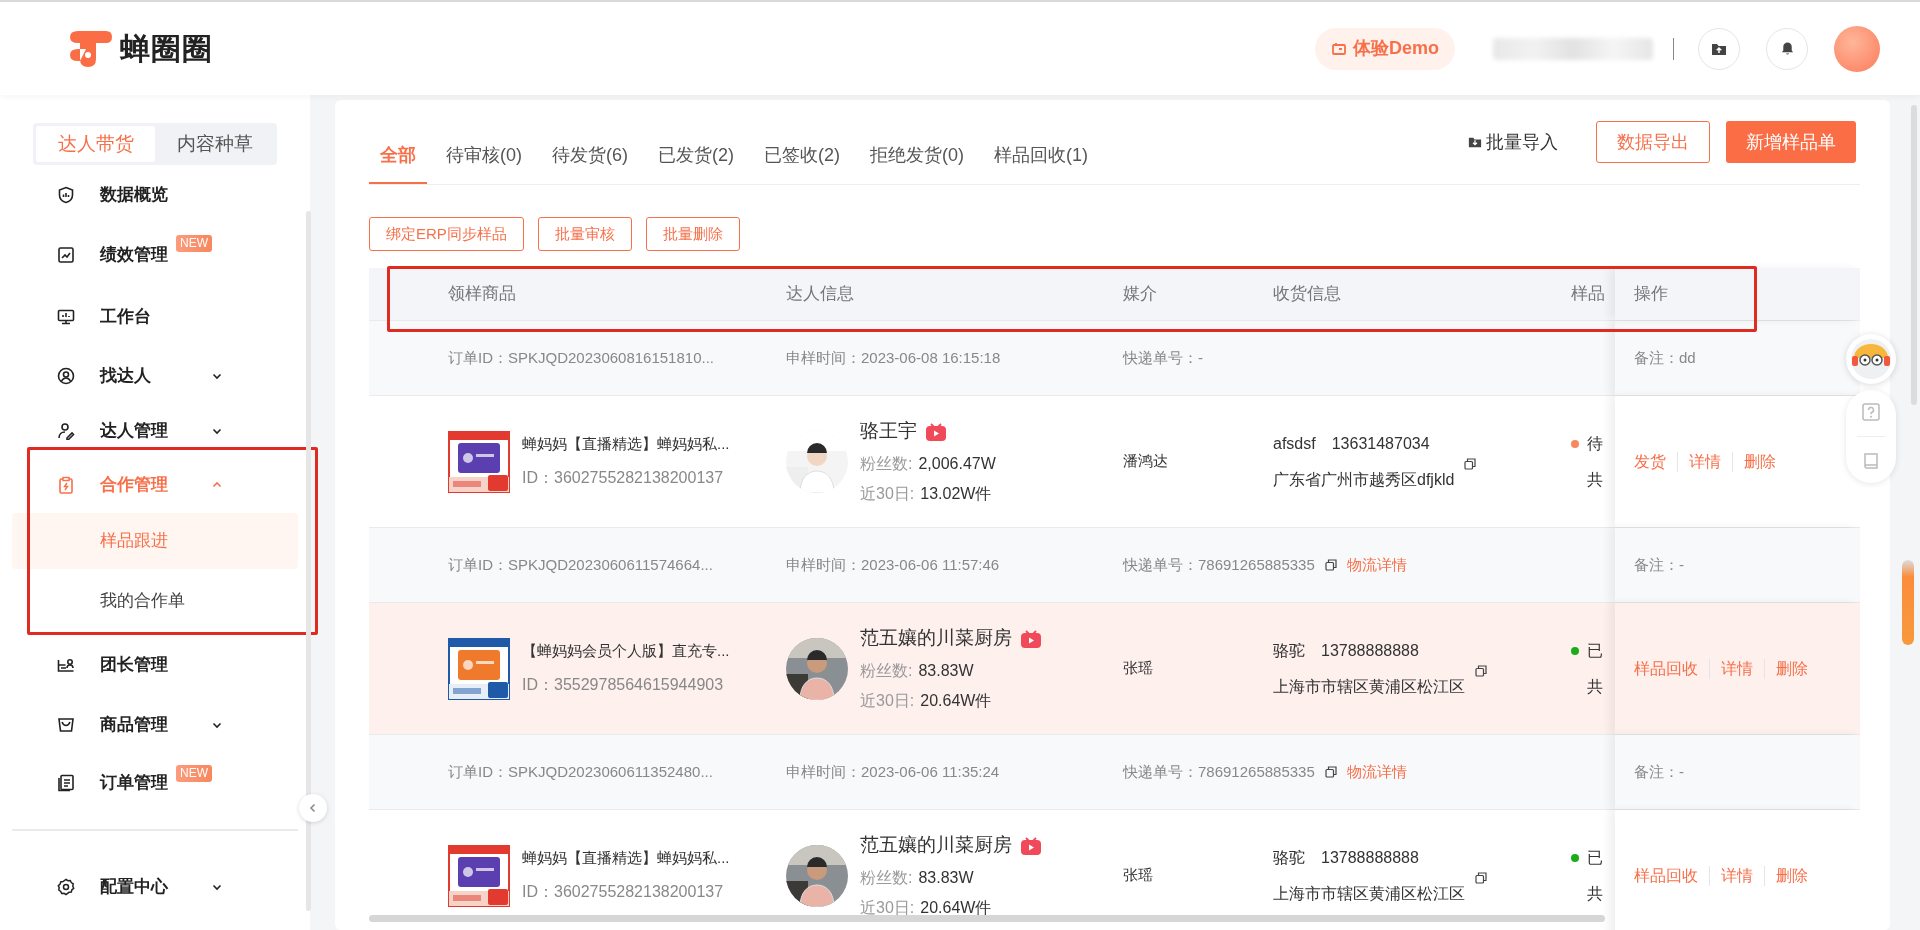 This screenshot has height=930, width=1920. What do you see at coordinates (482, 294) in the screenshot?
I see `column-header: 领样商品` at bounding box center [482, 294].